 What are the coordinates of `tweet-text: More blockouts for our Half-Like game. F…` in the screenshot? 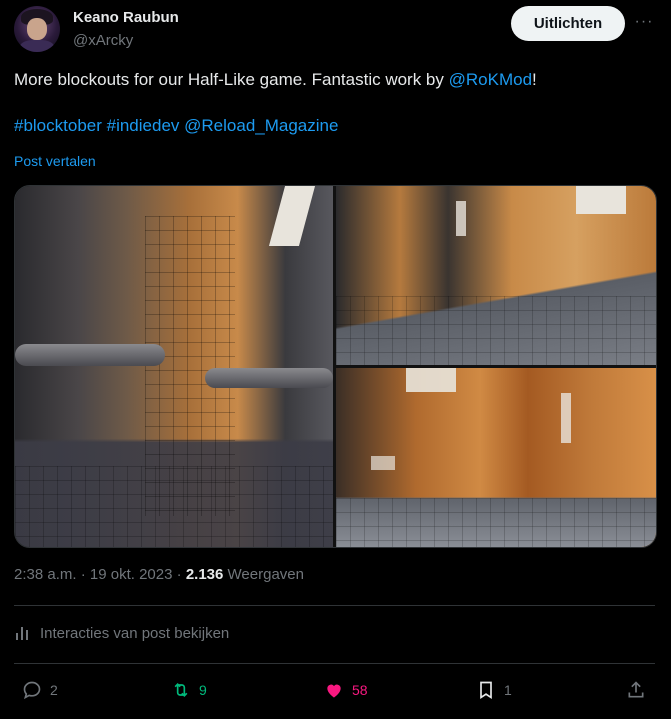 It's located at (334, 102).